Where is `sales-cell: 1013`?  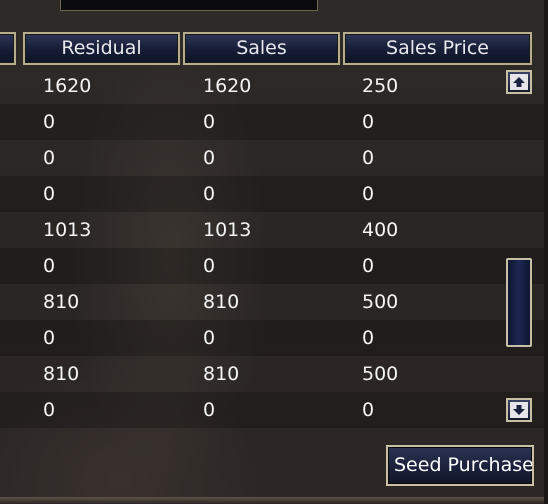
sales-cell: 1013 is located at coordinates (227, 230).